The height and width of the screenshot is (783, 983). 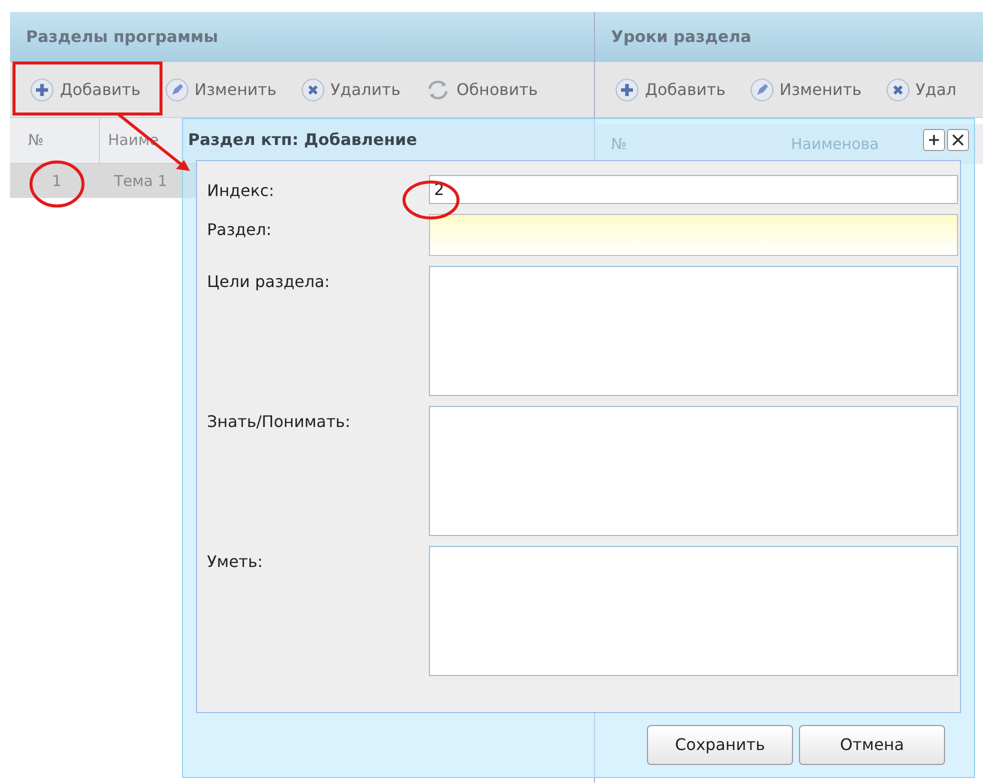 What do you see at coordinates (122, 37) in the screenshot?
I see `panel-title: Разделы программы` at bounding box center [122, 37].